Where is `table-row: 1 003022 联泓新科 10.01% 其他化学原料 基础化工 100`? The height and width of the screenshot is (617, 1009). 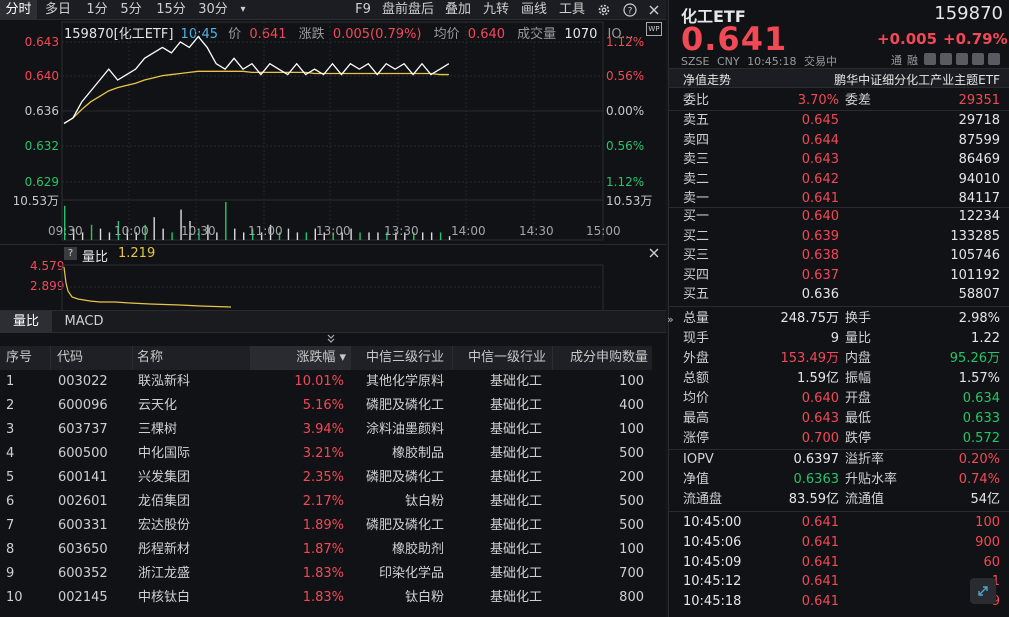 table-row: 1 003022 联泓新科 10.01% 其他化学原料 基础化工 100 is located at coordinates (333, 382).